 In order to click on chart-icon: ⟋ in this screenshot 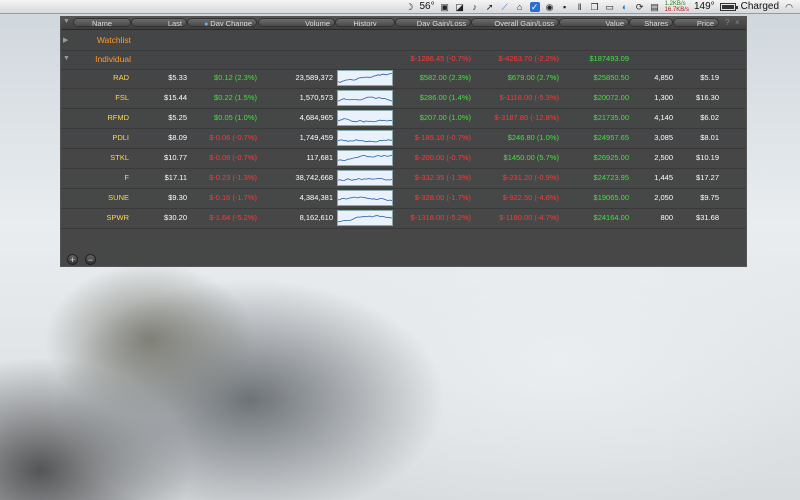, I will do `click(505, 7)`.